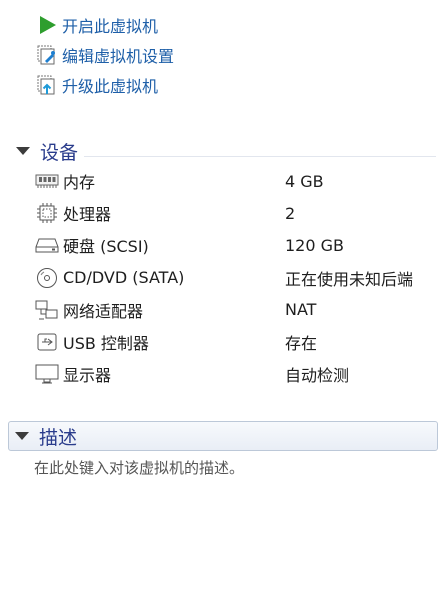 The image size is (446, 607). Describe the element at coordinates (314, 245) in the screenshot. I see `device-value: 120 GB` at that location.